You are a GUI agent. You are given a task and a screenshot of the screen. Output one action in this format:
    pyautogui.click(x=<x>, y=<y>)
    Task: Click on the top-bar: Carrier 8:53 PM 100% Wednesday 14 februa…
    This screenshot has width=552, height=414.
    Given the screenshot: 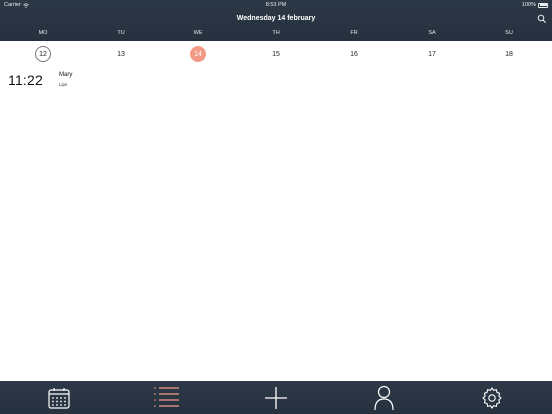 What is the action you would take?
    pyautogui.click(x=276, y=20)
    